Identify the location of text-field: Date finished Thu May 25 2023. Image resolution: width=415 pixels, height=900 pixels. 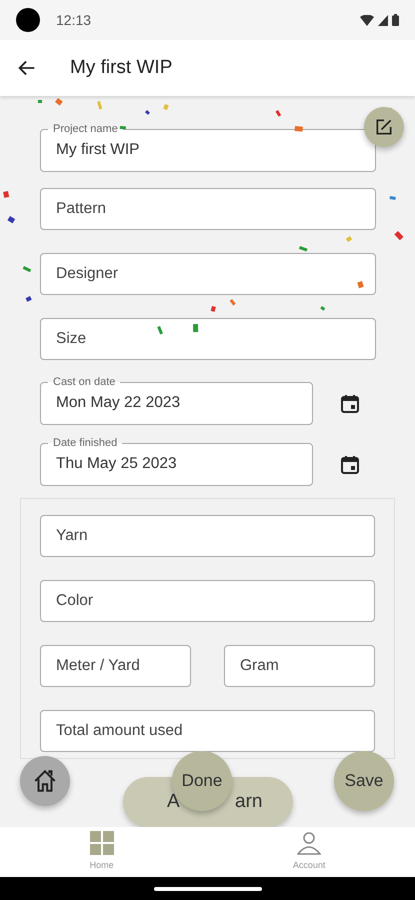
(176, 461).